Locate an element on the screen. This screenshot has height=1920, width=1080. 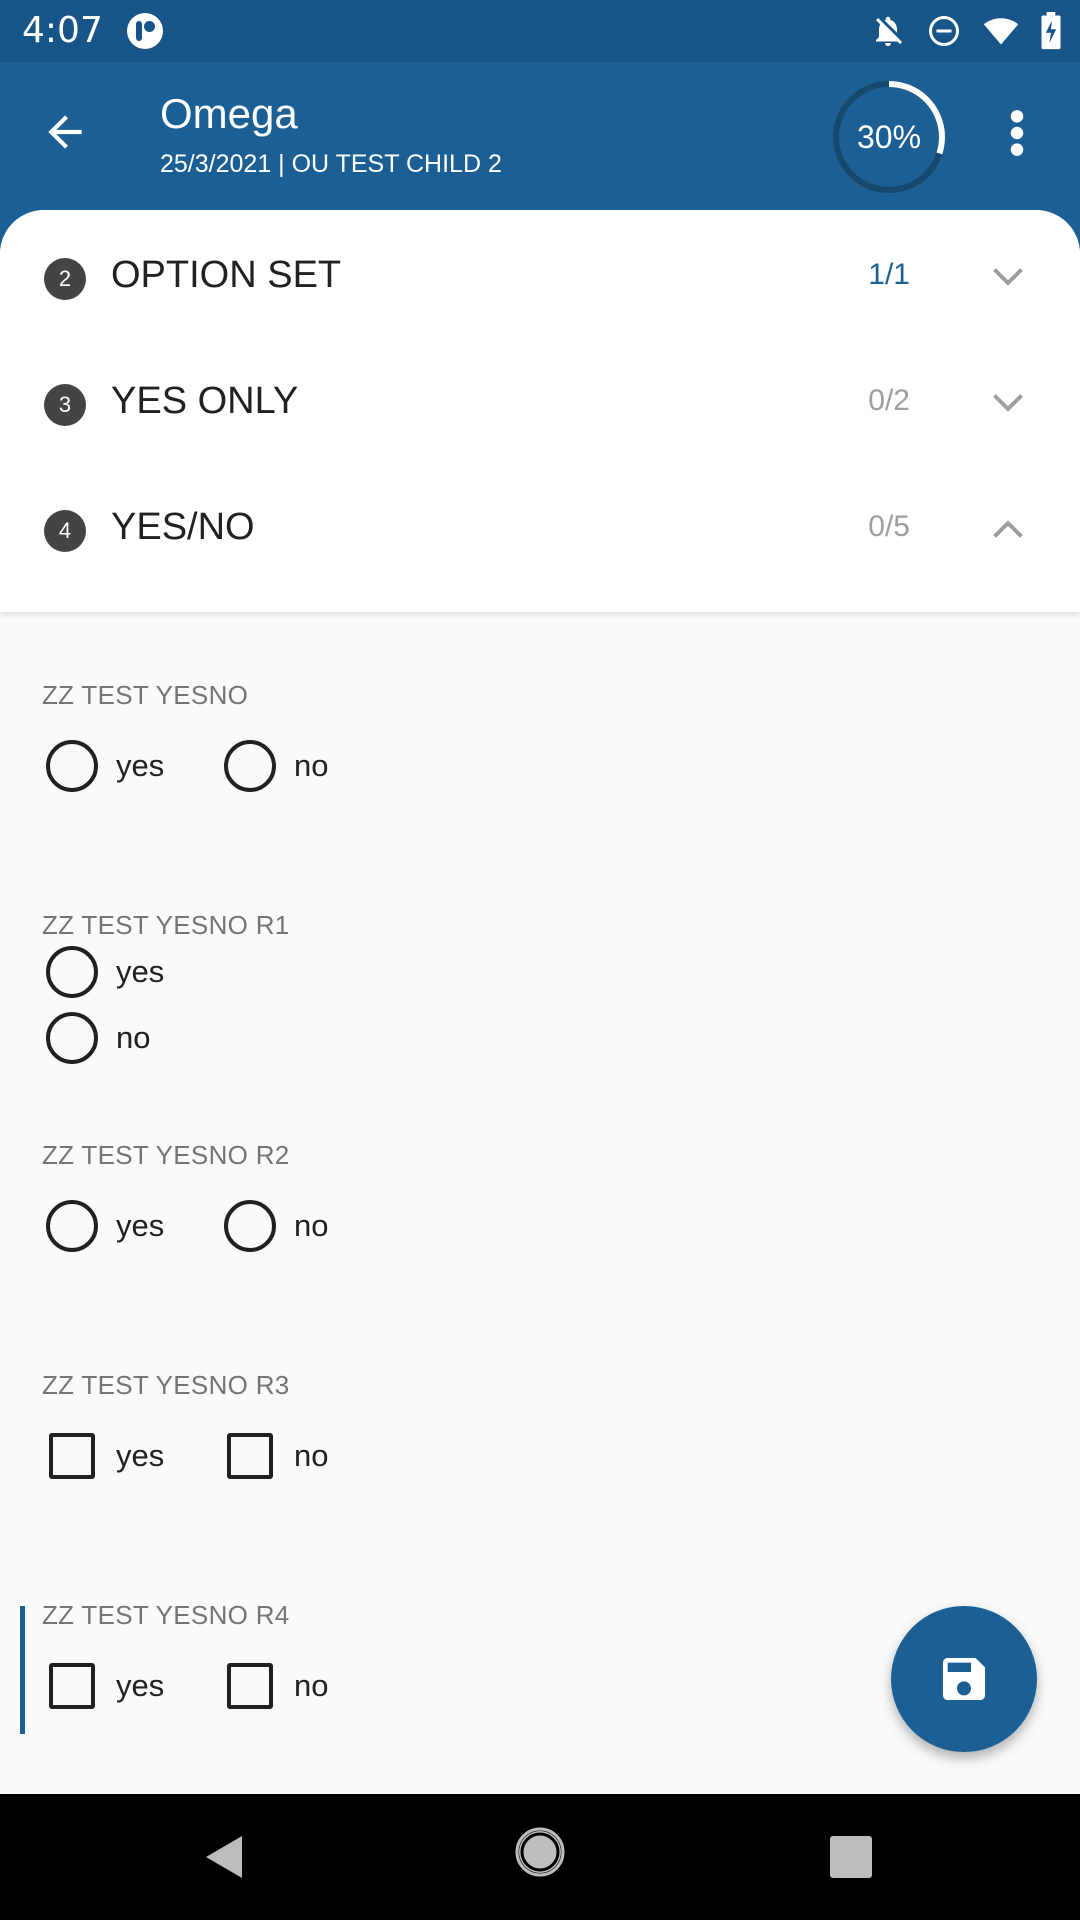
status-bar: 4:07 is located at coordinates (540, 31).